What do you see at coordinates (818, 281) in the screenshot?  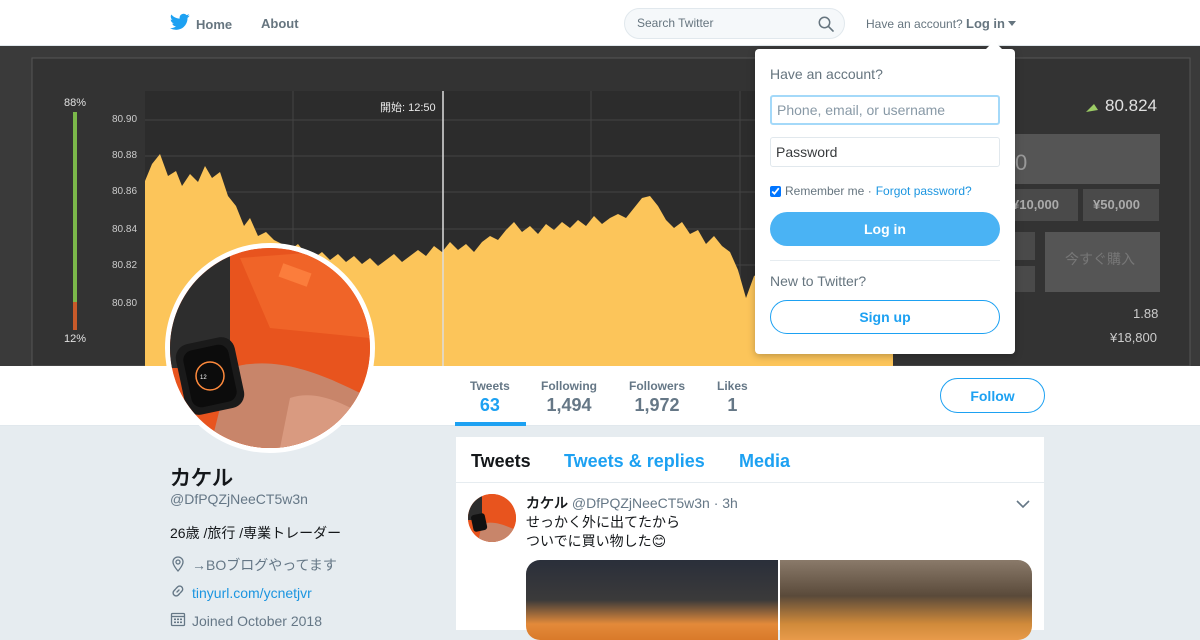 I see `new-to-twitter-text: New to Twitter?` at bounding box center [818, 281].